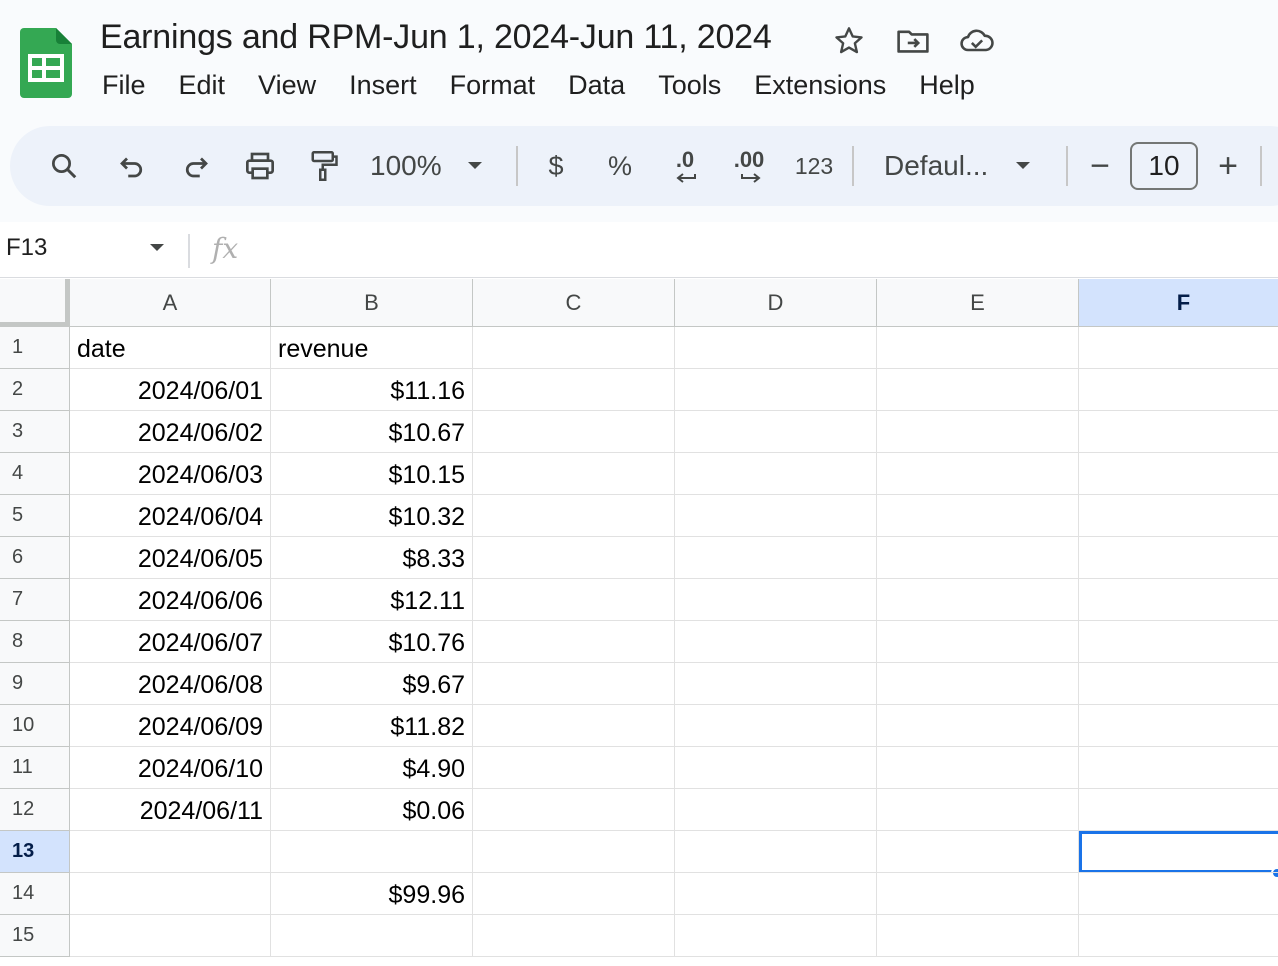 The image size is (1278, 966). I want to click on cell-c12, so click(574, 810).